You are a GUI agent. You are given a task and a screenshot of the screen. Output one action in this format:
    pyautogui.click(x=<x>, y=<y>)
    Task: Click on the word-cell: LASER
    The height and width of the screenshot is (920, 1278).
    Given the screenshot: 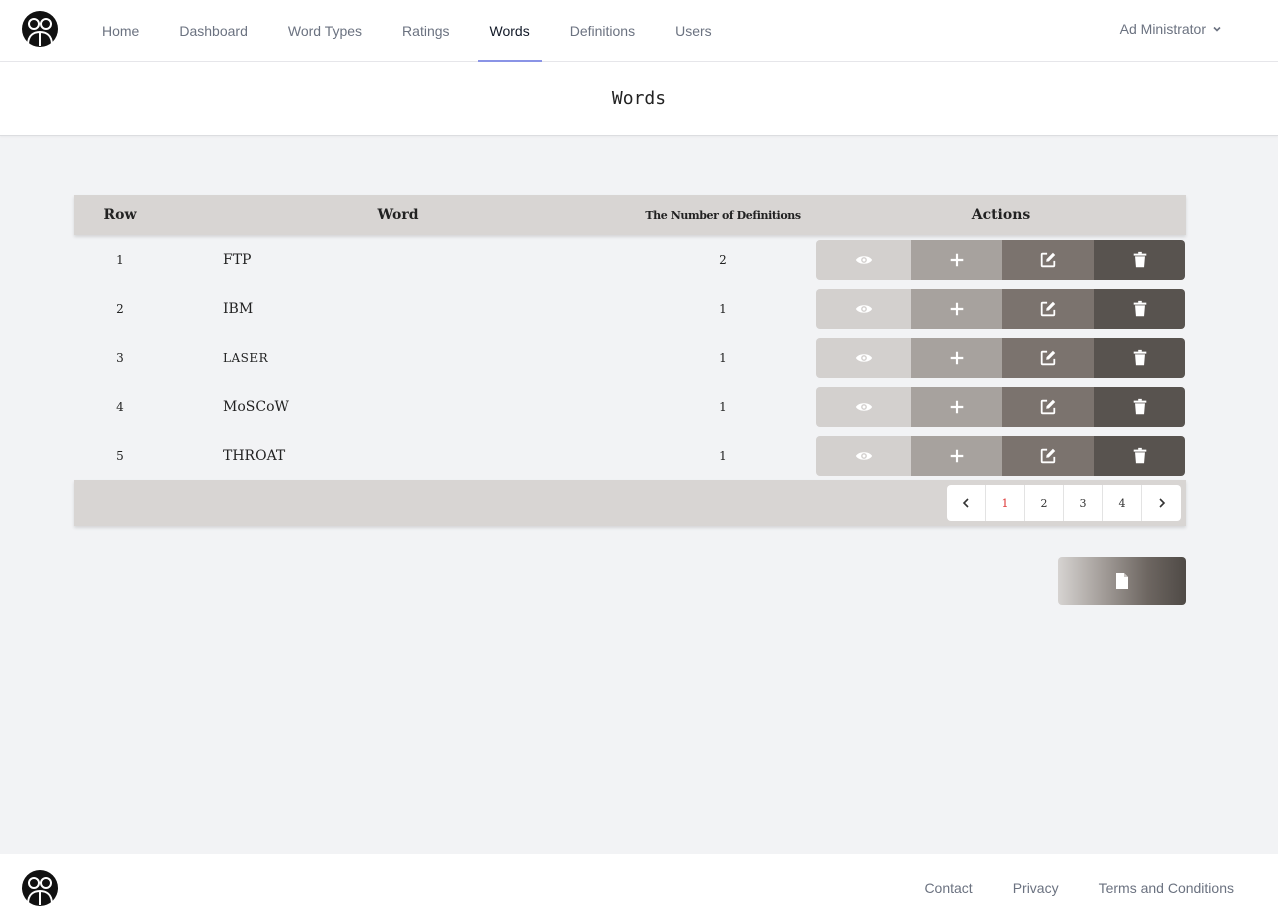 What is the action you would take?
    pyautogui.click(x=246, y=357)
    